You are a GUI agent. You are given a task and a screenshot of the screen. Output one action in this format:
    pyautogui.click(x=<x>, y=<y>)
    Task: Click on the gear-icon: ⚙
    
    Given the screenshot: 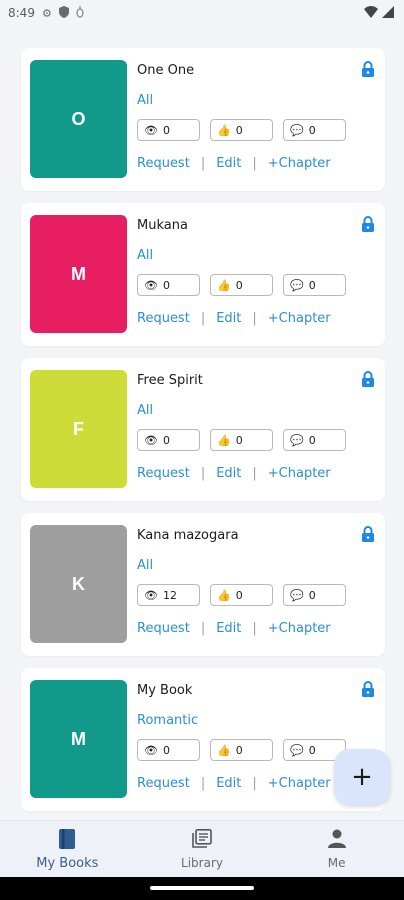 What is the action you would take?
    pyautogui.click(x=46, y=13)
    